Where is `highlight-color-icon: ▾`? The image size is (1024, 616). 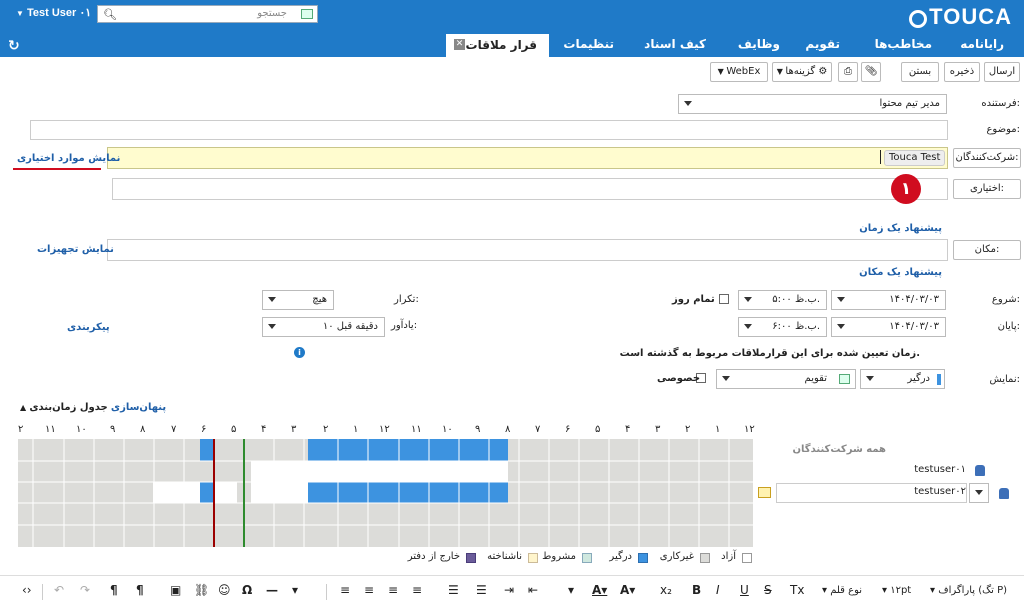 highlight-color-icon: ▾ is located at coordinates (571, 590).